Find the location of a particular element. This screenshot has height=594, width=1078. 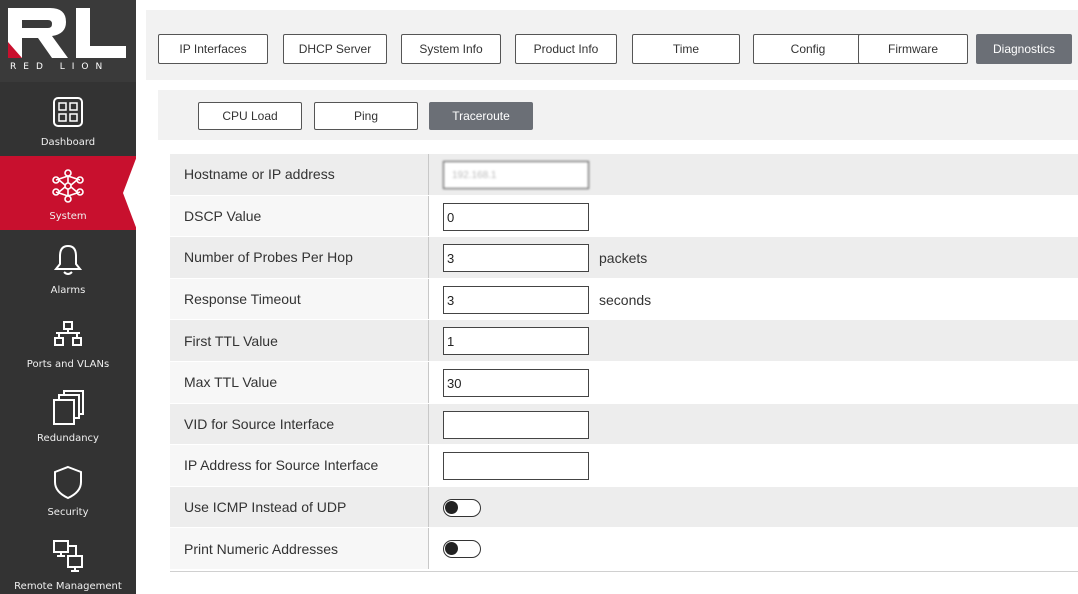

field-label: First TTL Value is located at coordinates (299, 340).